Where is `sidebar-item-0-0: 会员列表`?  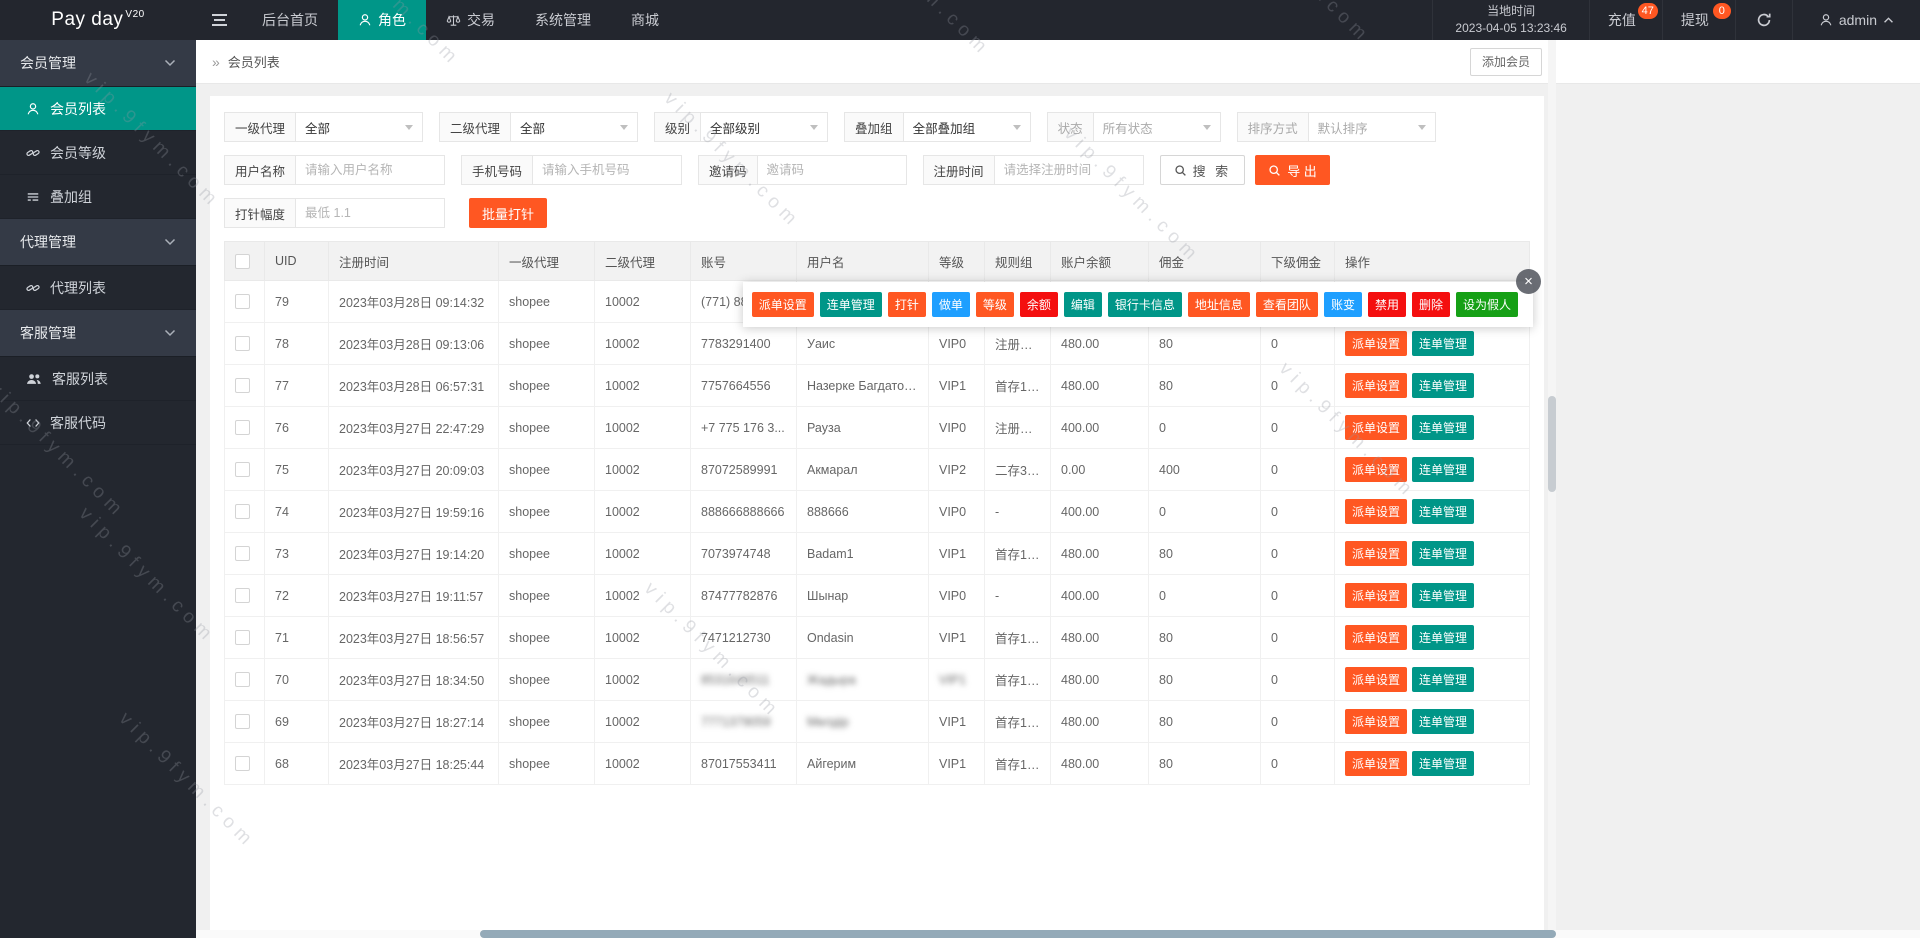
sidebar-item-0-0: 会员列表 is located at coordinates (98, 109).